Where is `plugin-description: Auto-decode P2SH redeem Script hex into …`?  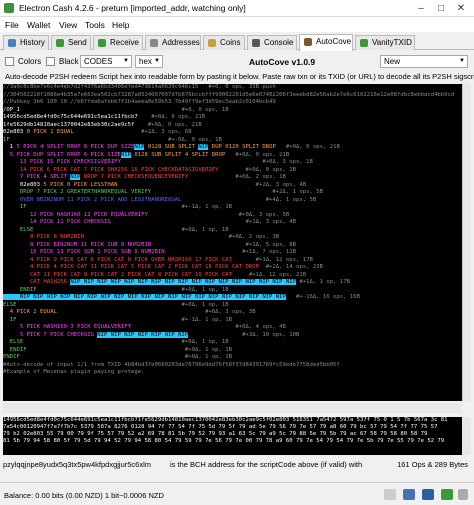
plugin-description: Auto-decode P2SH redeem Script hex into … is located at coordinates (239, 76).